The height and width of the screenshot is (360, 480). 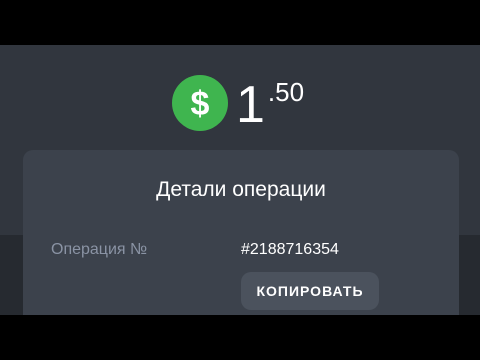 I want to click on operation-number-label: Операция №, so click(x=99, y=249).